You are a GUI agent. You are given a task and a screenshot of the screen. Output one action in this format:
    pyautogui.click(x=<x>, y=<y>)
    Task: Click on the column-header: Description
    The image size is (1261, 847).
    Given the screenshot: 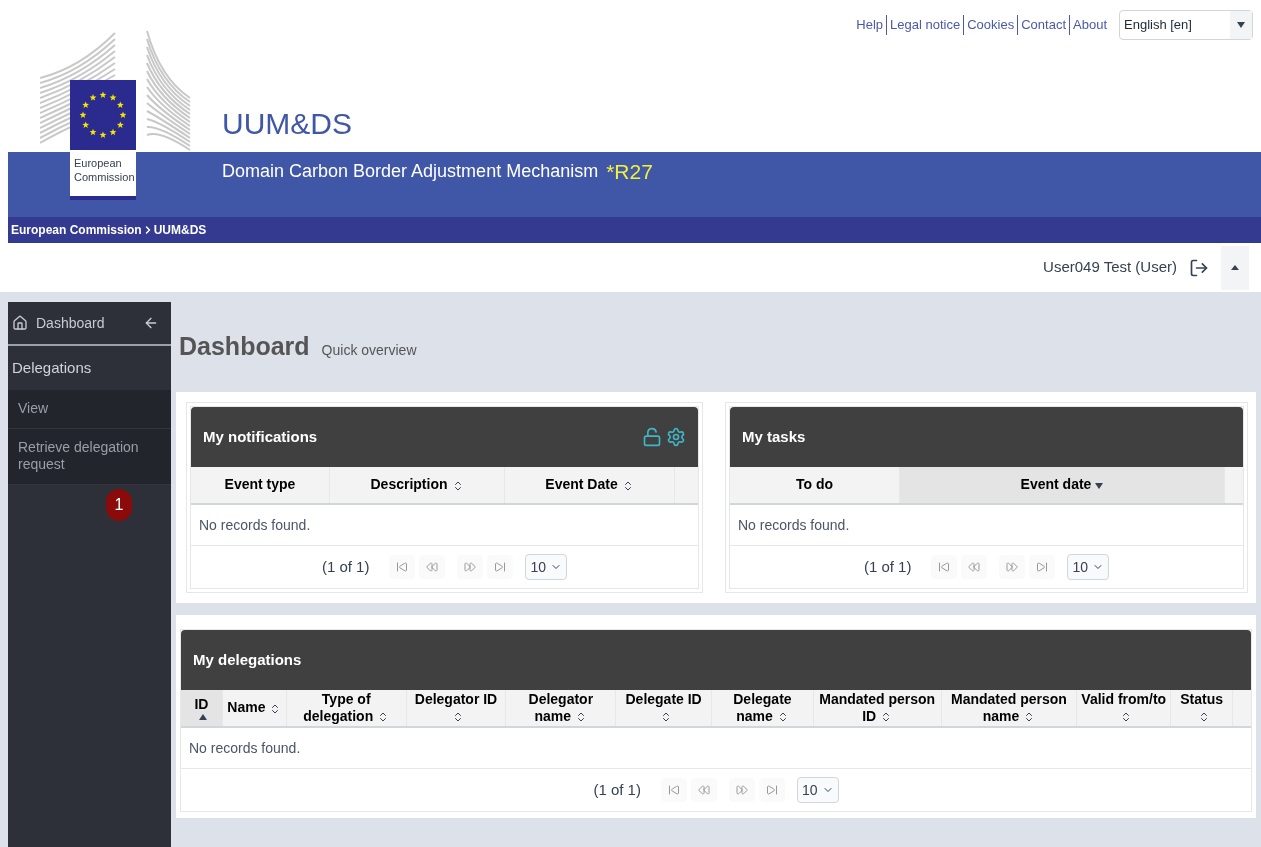 What is the action you would take?
    pyautogui.click(x=417, y=485)
    